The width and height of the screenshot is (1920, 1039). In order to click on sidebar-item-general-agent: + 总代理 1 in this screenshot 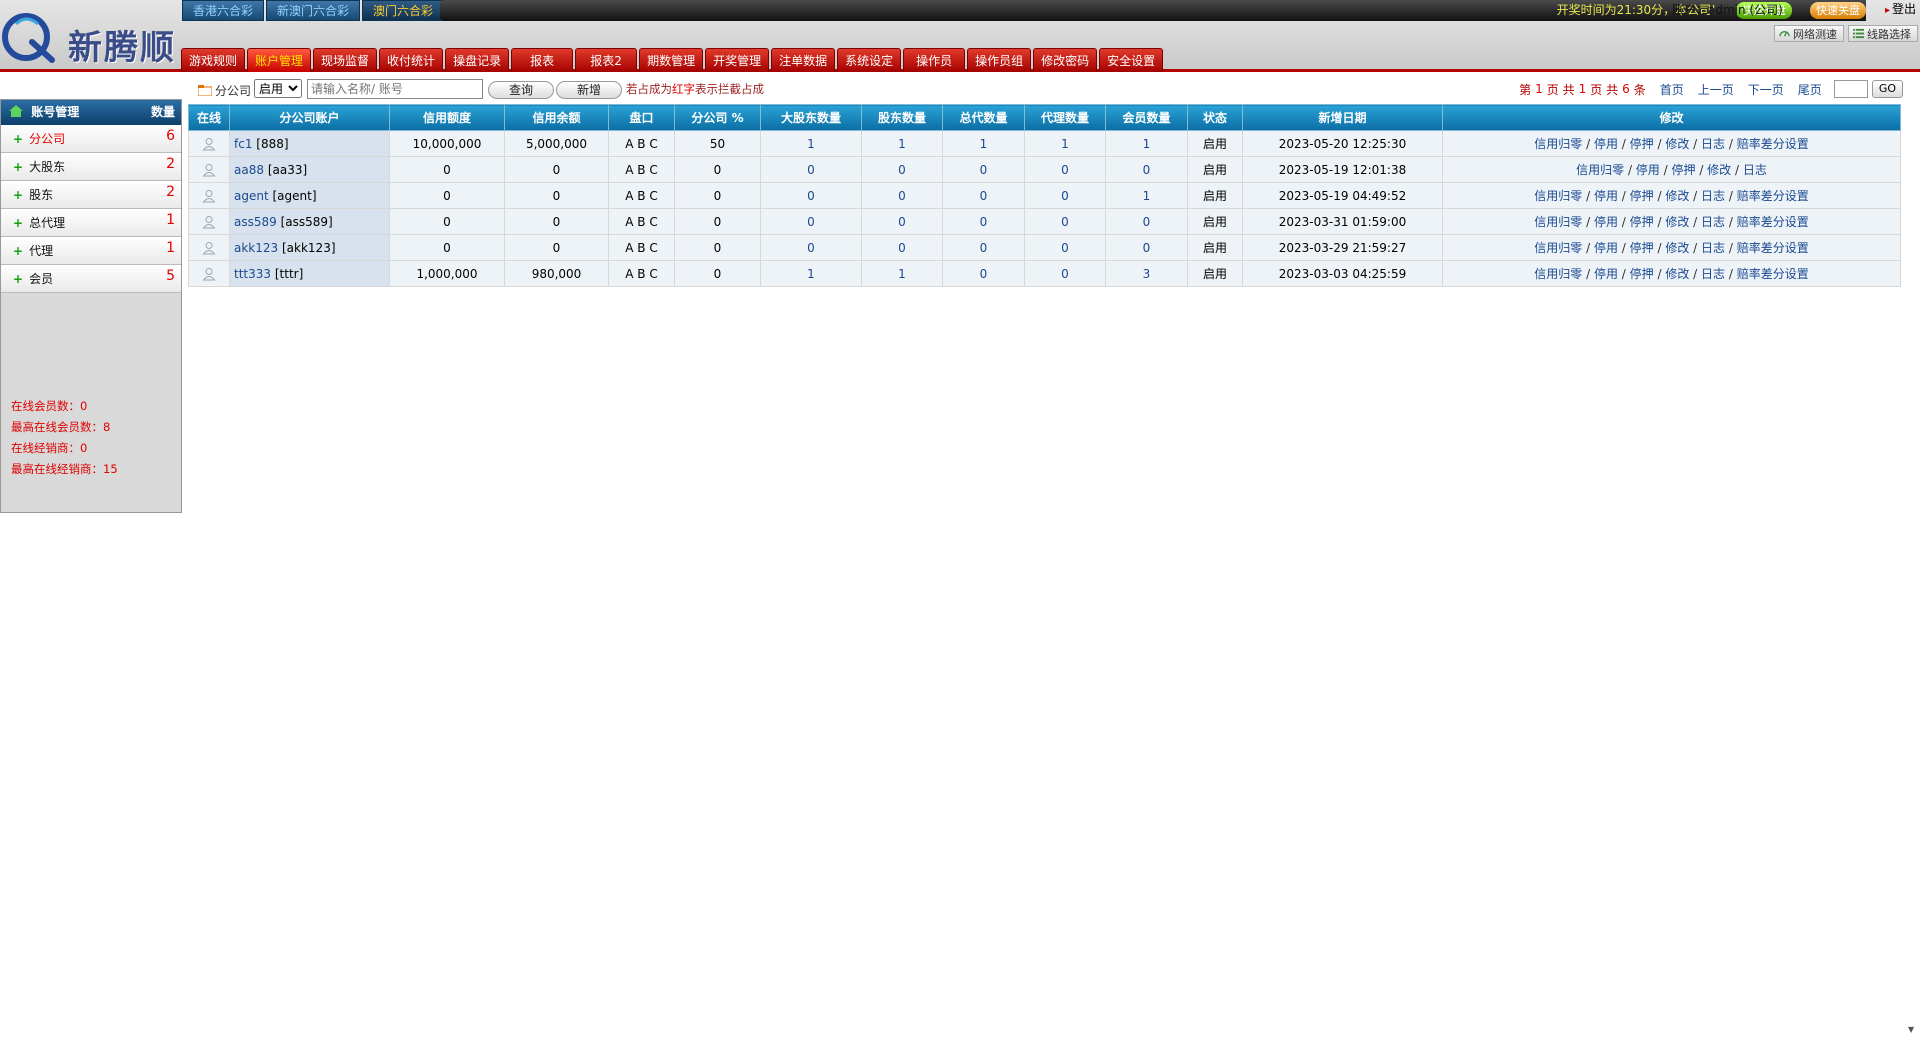, I will do `click(91, 223)`.